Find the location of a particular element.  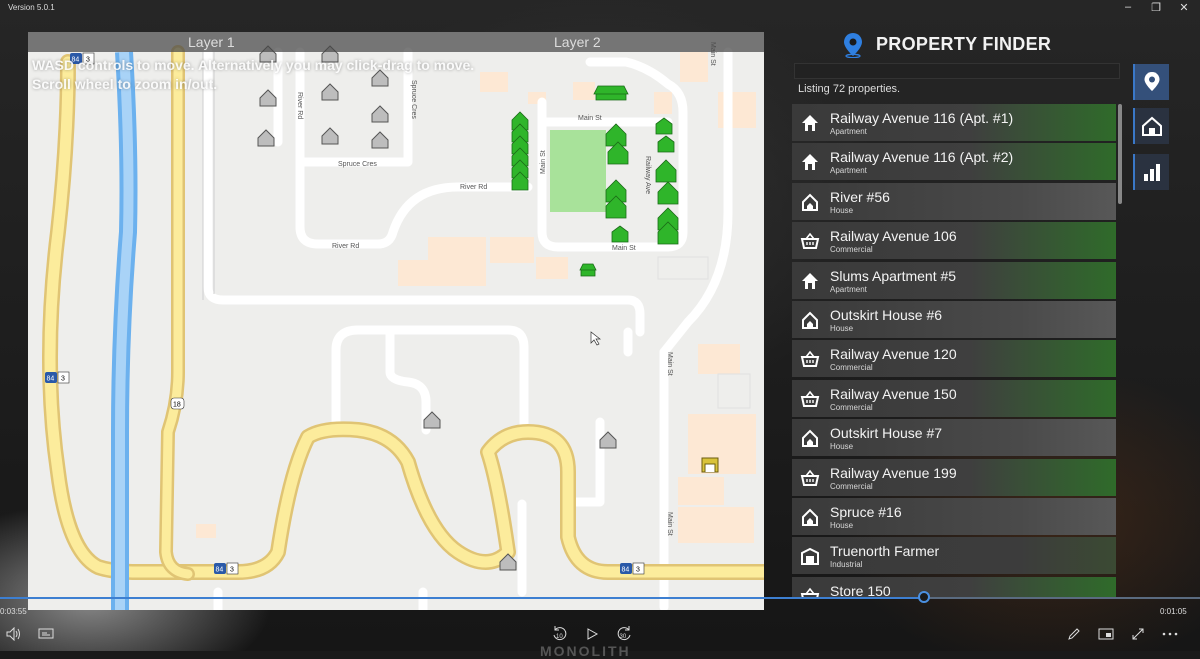

search-input is located at coordinates (957, 71).